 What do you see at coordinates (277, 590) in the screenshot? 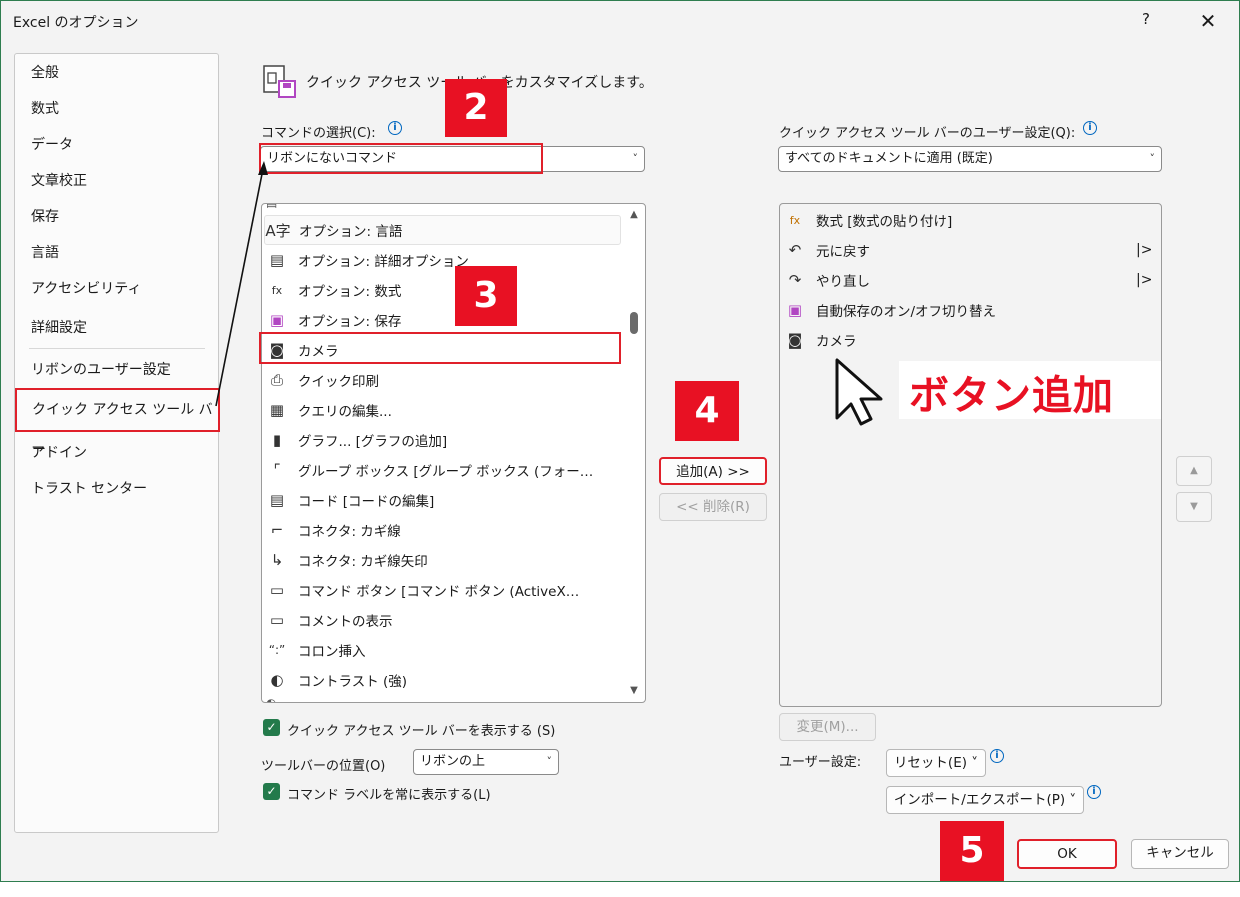
I see `command-button-icon: ▭` at bounding box center [277, 590].